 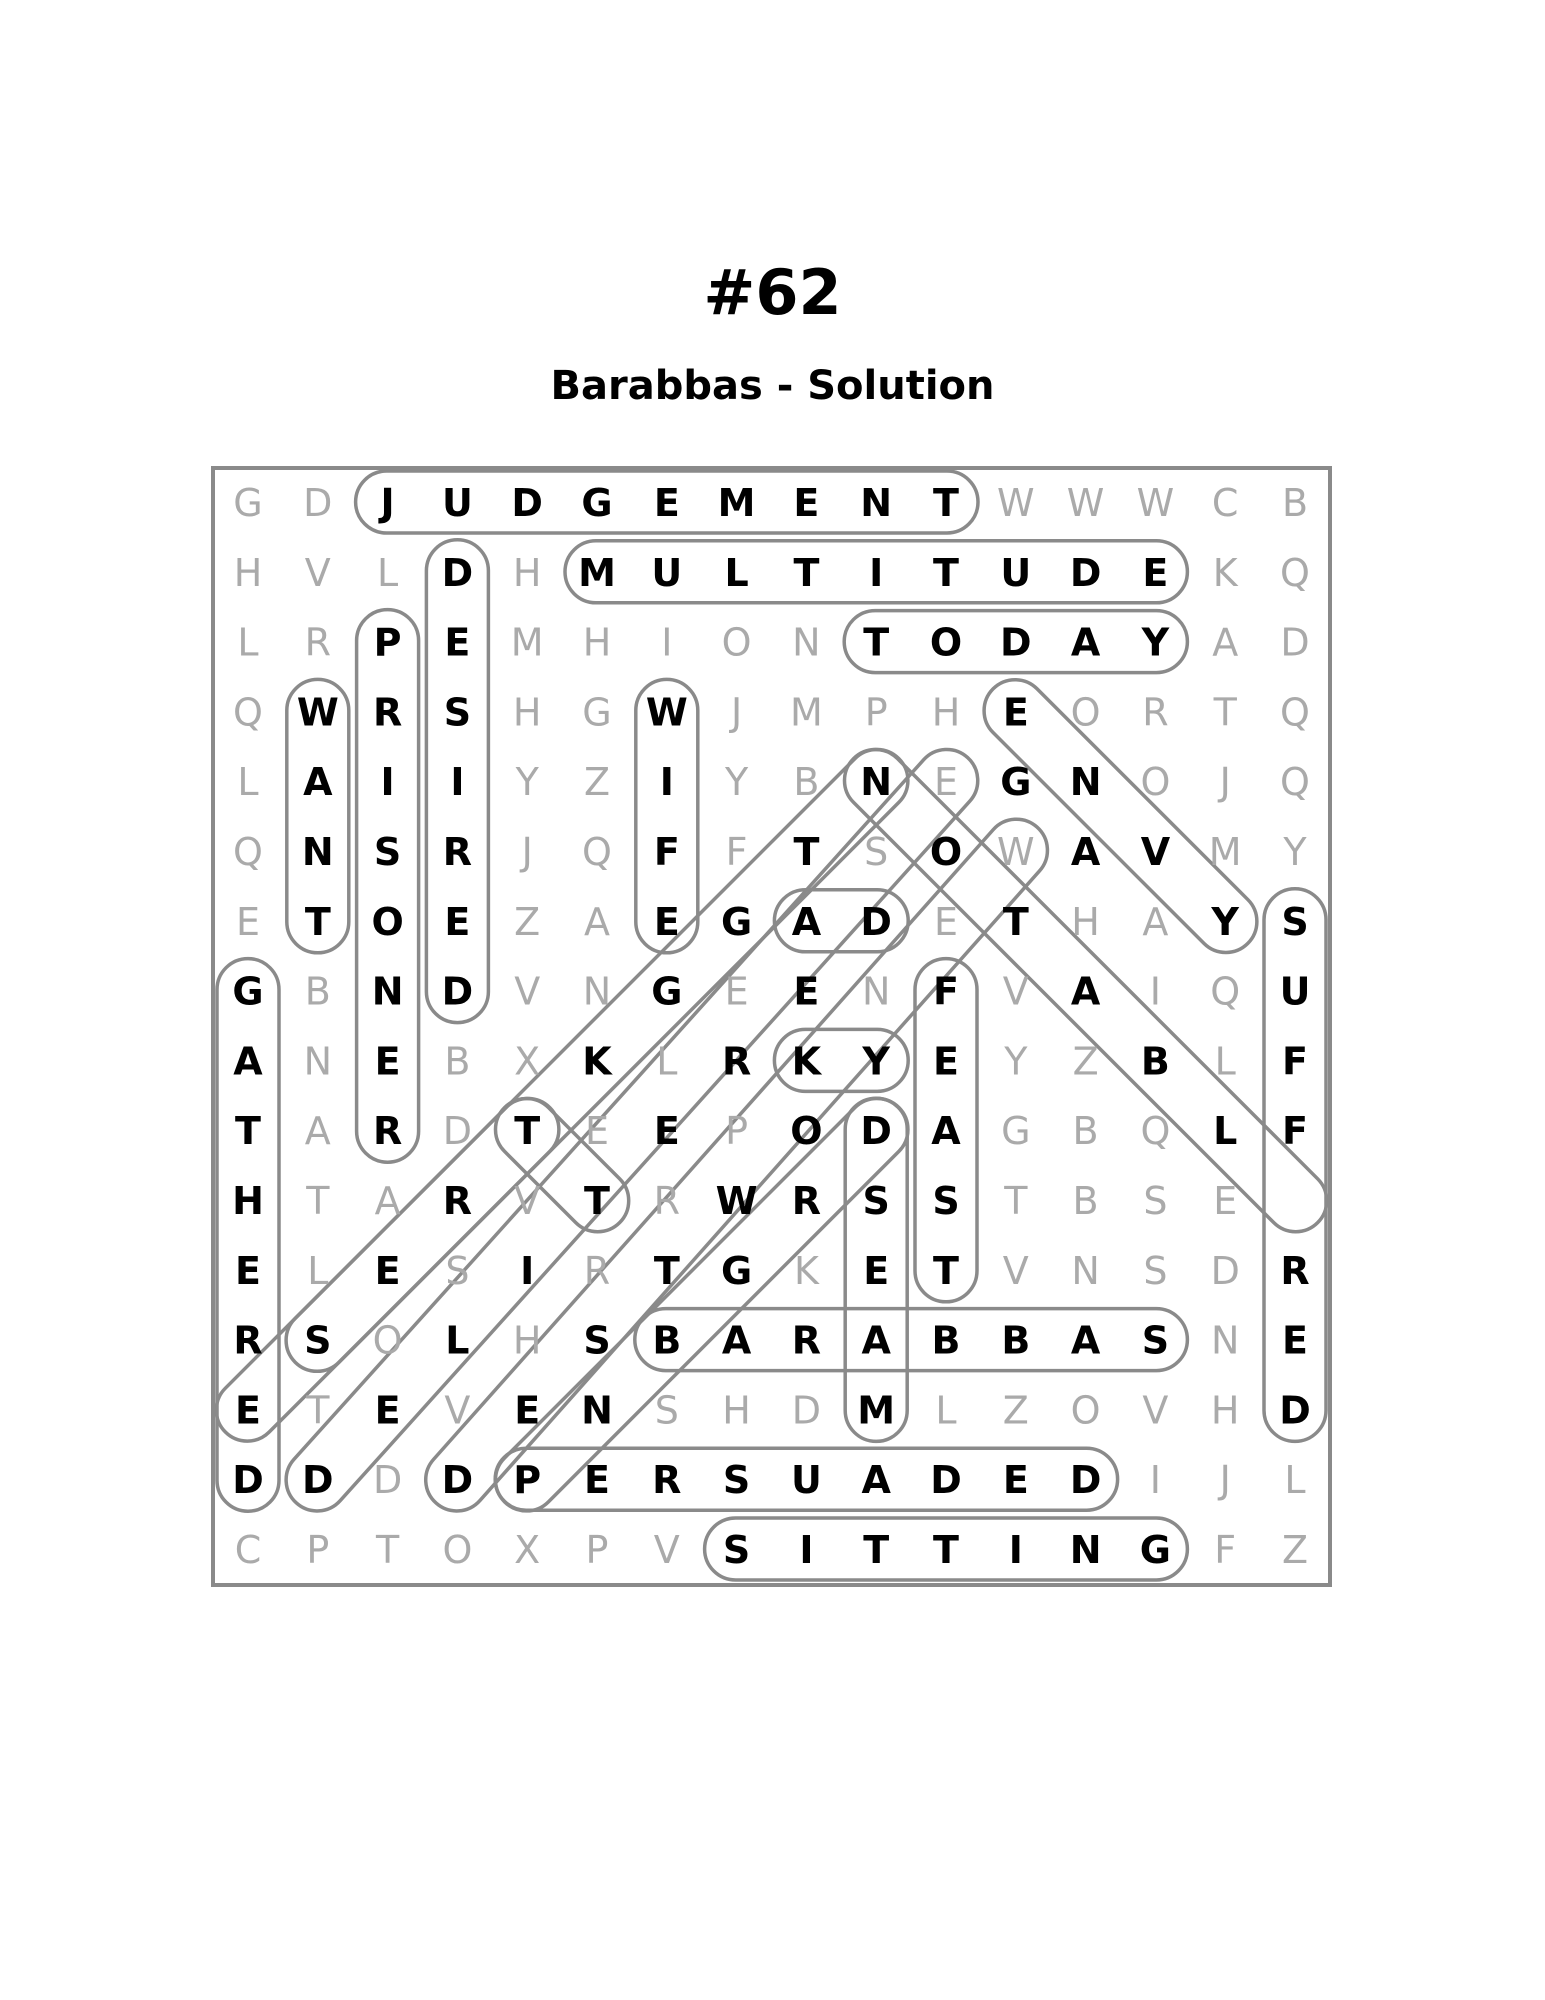 What do you see at coordinates (248, 1550) in the screenshot?
I see `grid-letter: C` at bounding box center [248, 1550].